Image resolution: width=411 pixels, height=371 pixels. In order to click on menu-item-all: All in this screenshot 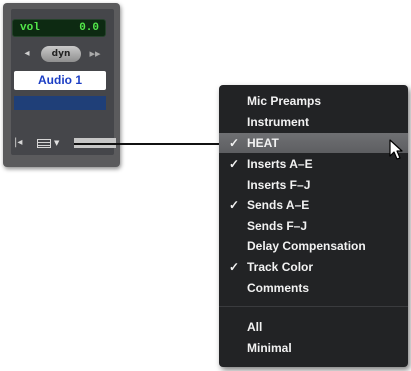, I will do `click(313, 327)`.